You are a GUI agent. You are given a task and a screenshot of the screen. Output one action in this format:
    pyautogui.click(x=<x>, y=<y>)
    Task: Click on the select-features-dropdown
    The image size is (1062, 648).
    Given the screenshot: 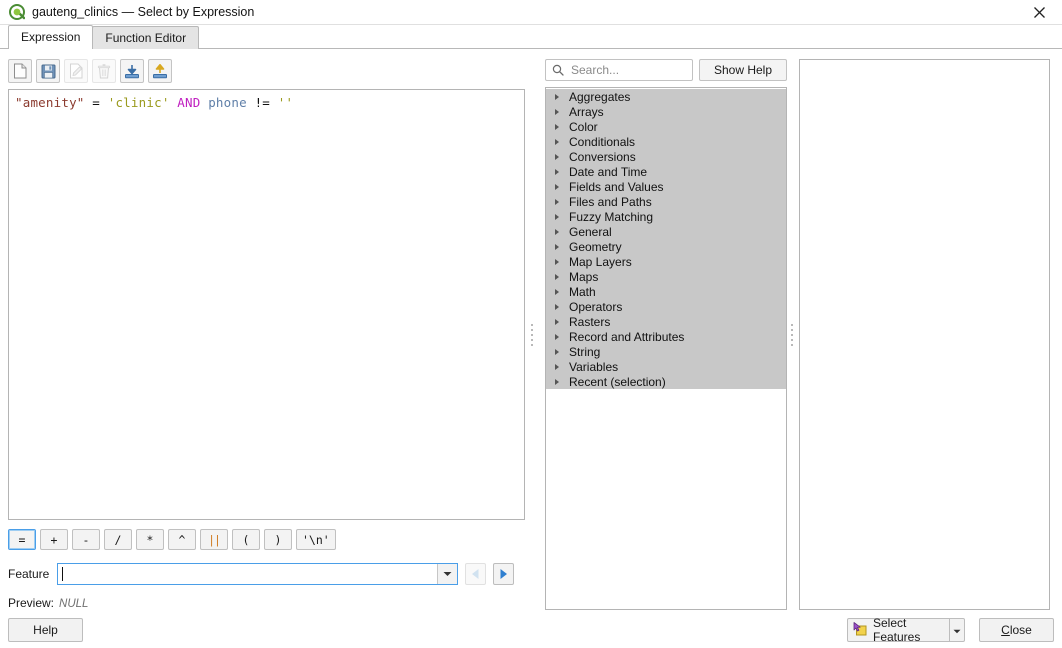 What is the action you would take?
    pyautogui.click(x=957, y=630)
    